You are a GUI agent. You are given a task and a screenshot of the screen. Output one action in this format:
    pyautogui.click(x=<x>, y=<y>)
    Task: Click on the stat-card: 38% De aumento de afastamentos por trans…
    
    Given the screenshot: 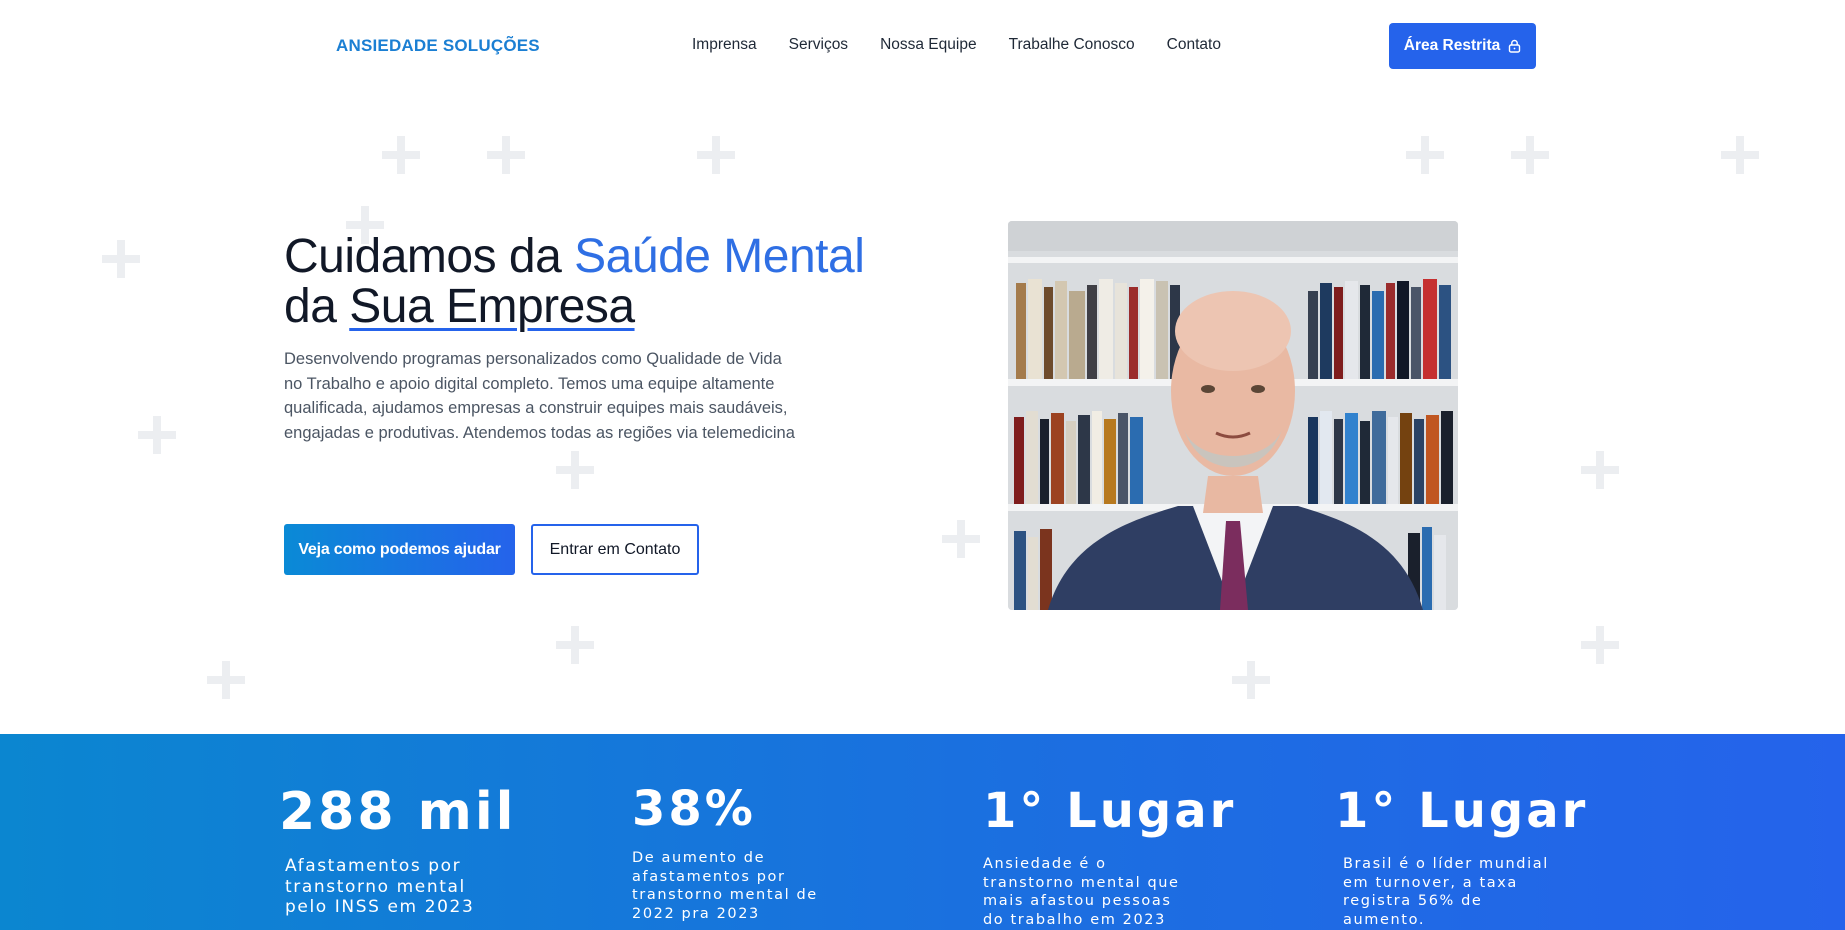 What is the action you would take?
    pyautogui.click(x=732, y=851)
    